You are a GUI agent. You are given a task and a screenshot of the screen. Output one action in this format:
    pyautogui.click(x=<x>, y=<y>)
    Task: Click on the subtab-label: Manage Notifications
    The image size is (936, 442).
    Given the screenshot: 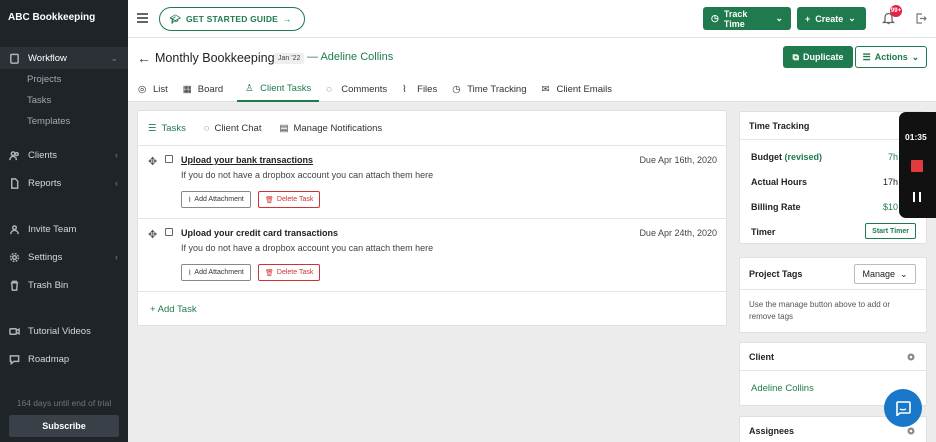 What is the action you would take?
    pyautogui.click(x=338, y=128)
    